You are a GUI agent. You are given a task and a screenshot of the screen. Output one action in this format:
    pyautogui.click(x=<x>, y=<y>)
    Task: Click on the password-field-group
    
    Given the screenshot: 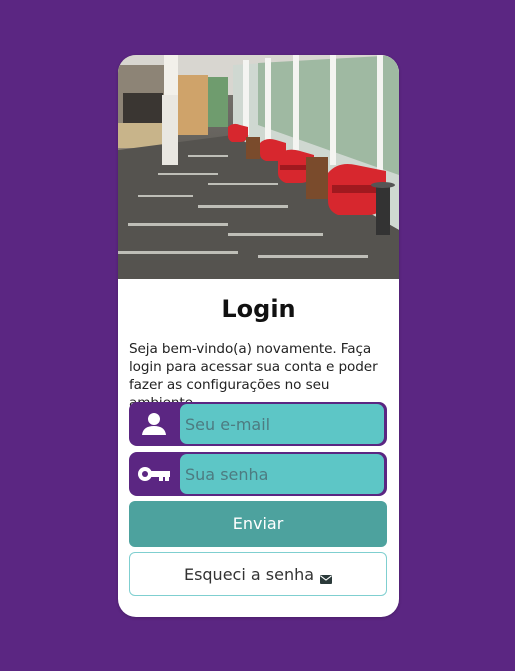 What is the action you would take?
    pyautogui.click(x=258, y=474)
    